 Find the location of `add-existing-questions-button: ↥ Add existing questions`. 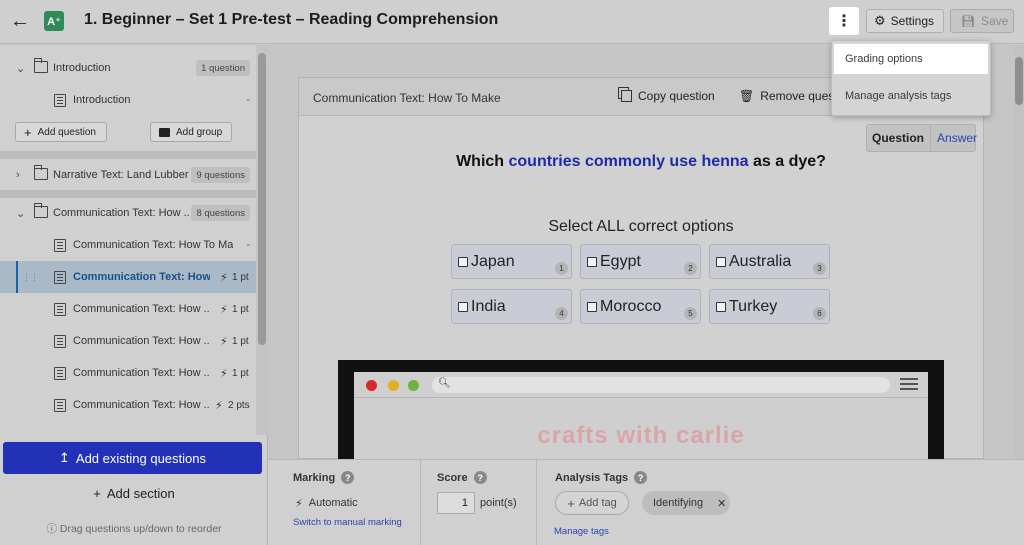

add-existing-questions-button: ↥ Add existing questions is located at coordinates (132, 458).